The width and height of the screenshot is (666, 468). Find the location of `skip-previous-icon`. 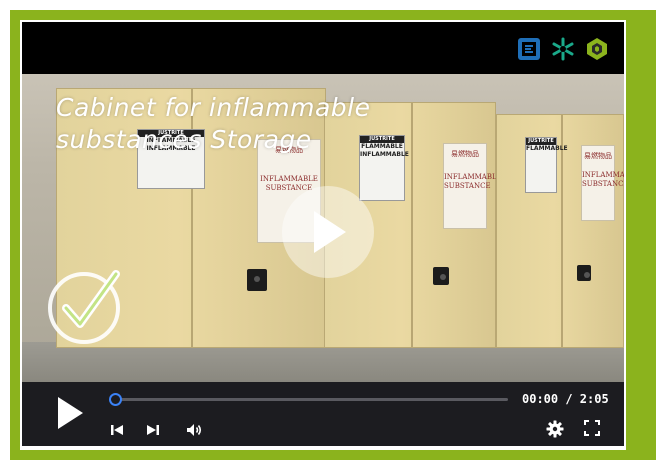

skip-previous-icon is located at coordinates (117, 430).